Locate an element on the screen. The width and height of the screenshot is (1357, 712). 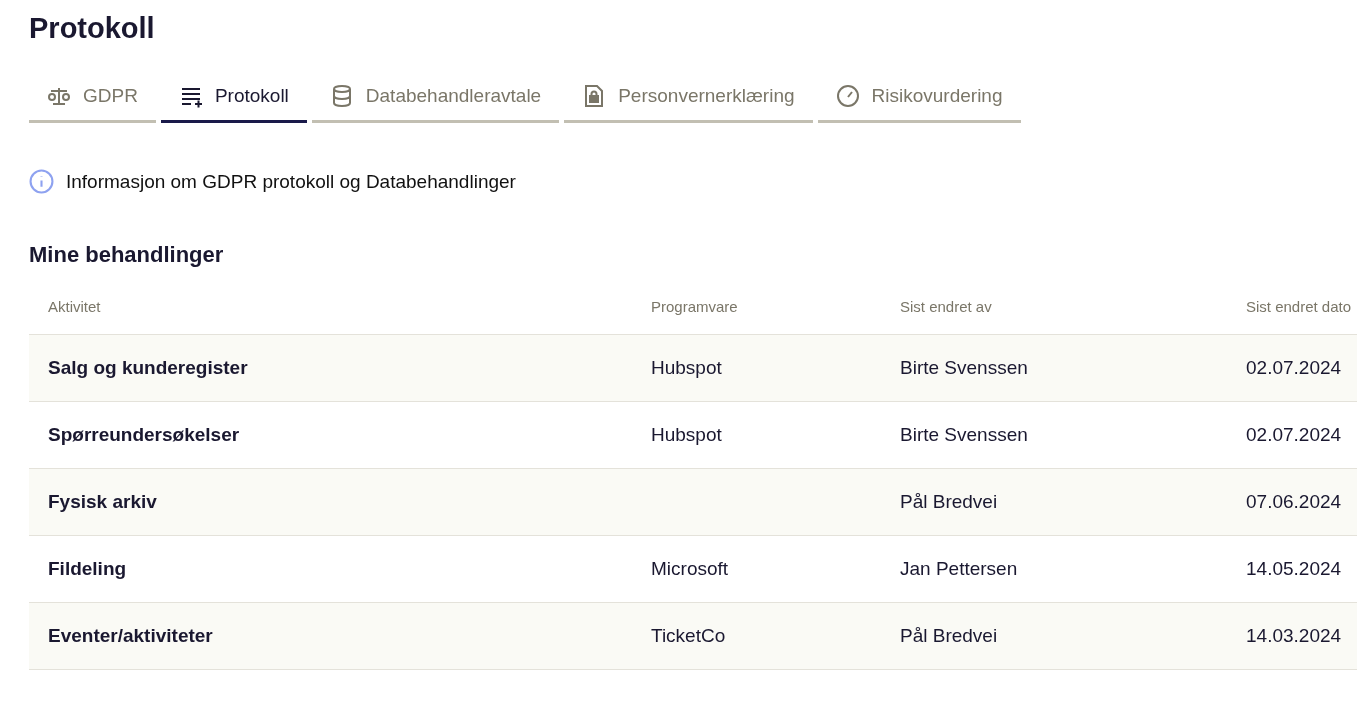
table-cell-text: 14.05.2024 is located at coordinates (1294, 569).